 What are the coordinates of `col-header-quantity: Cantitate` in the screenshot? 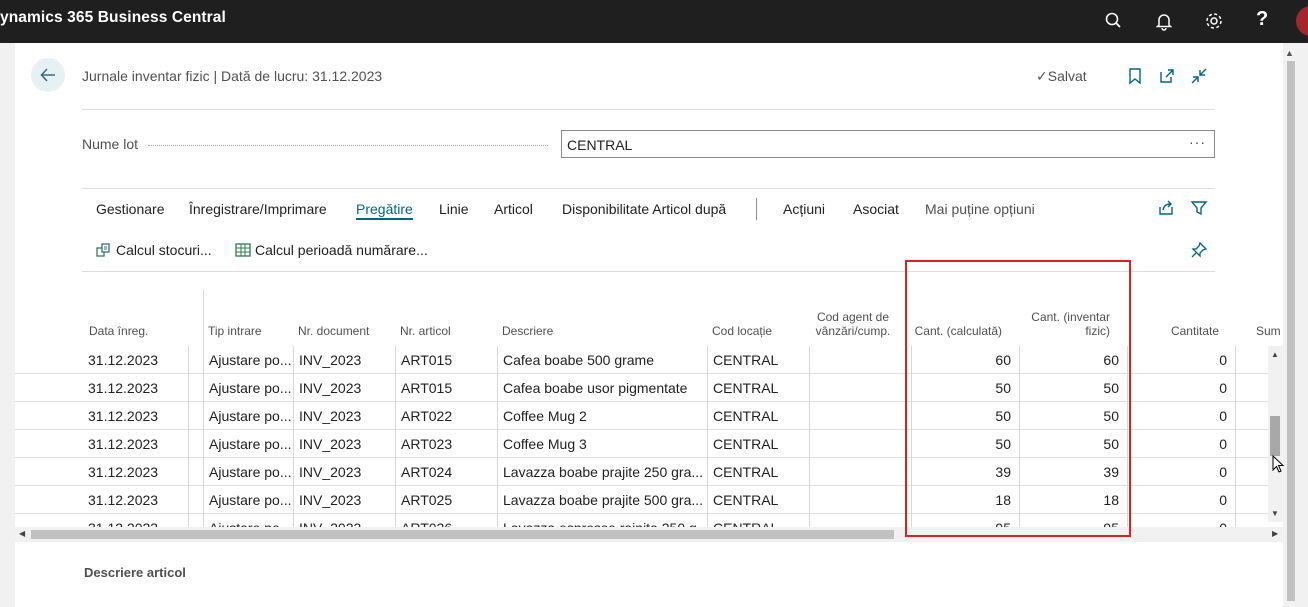 It's located at (1177, 331).